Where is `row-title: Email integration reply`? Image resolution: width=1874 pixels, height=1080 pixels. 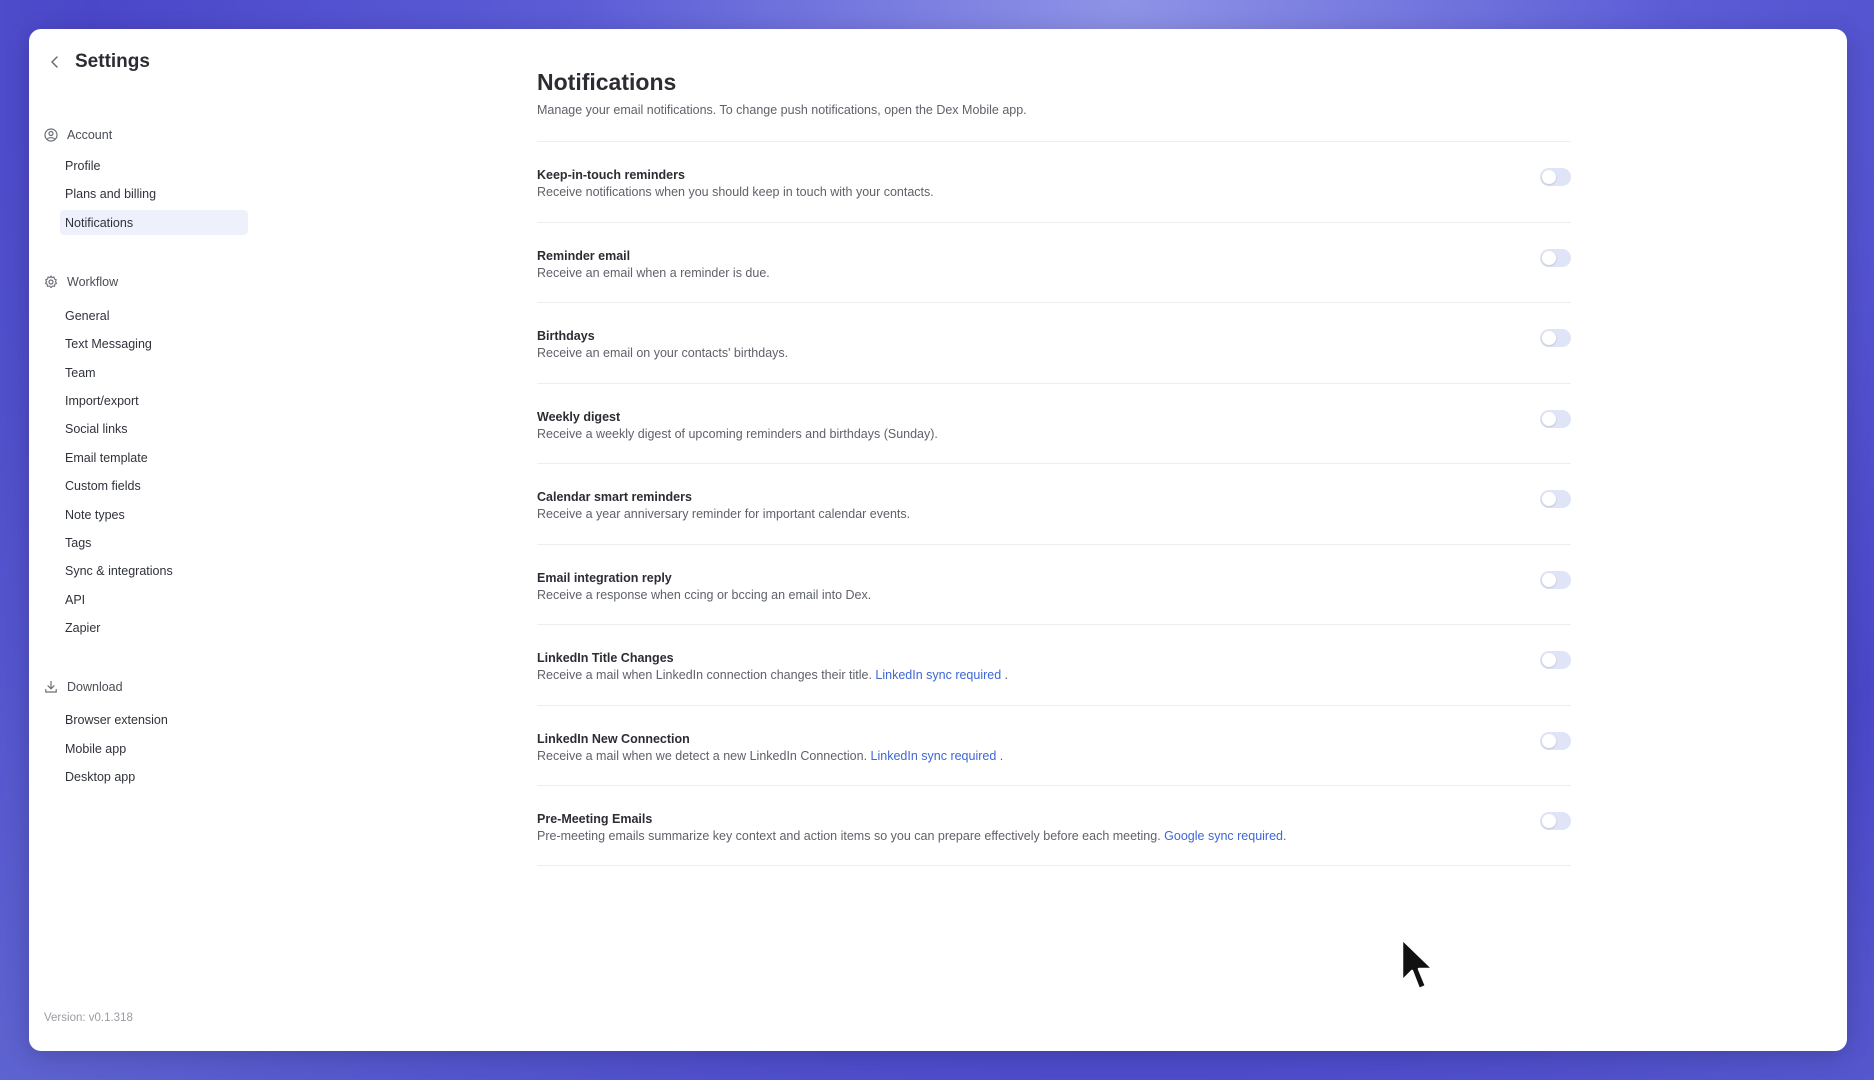 row-title: Email integration reply is located at coordinates (604, 577).